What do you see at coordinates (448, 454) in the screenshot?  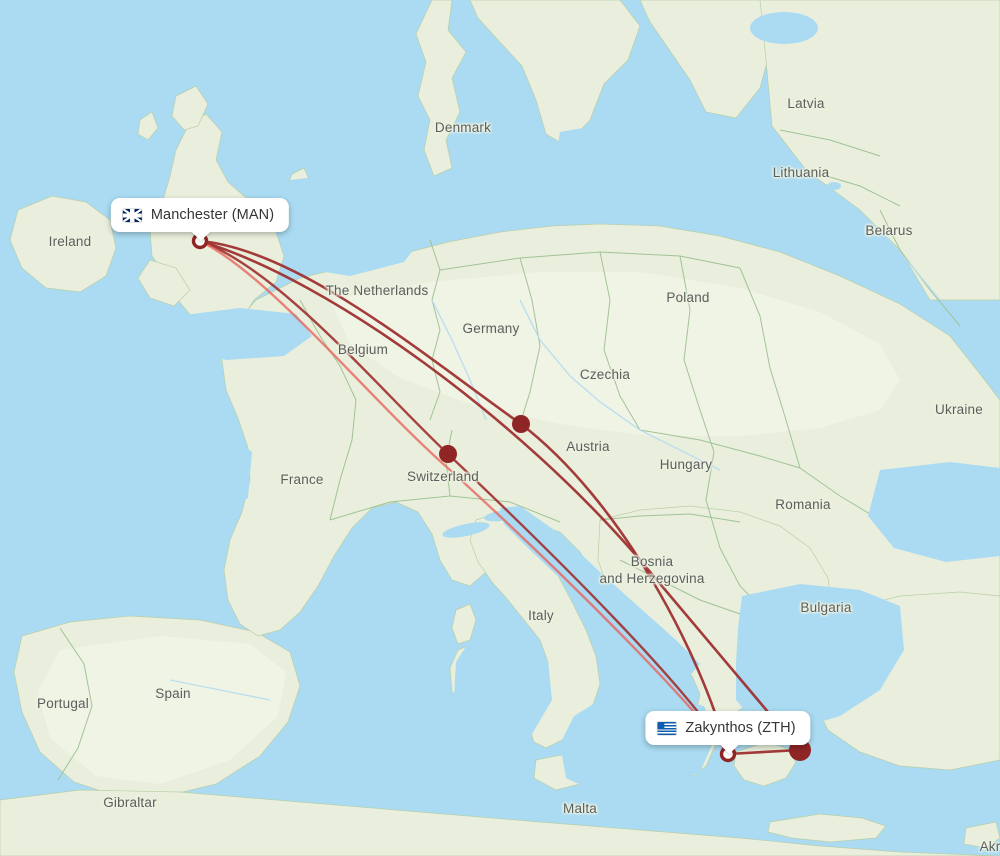 I see `waypoint-zurich` at bounding box center [448, 454].